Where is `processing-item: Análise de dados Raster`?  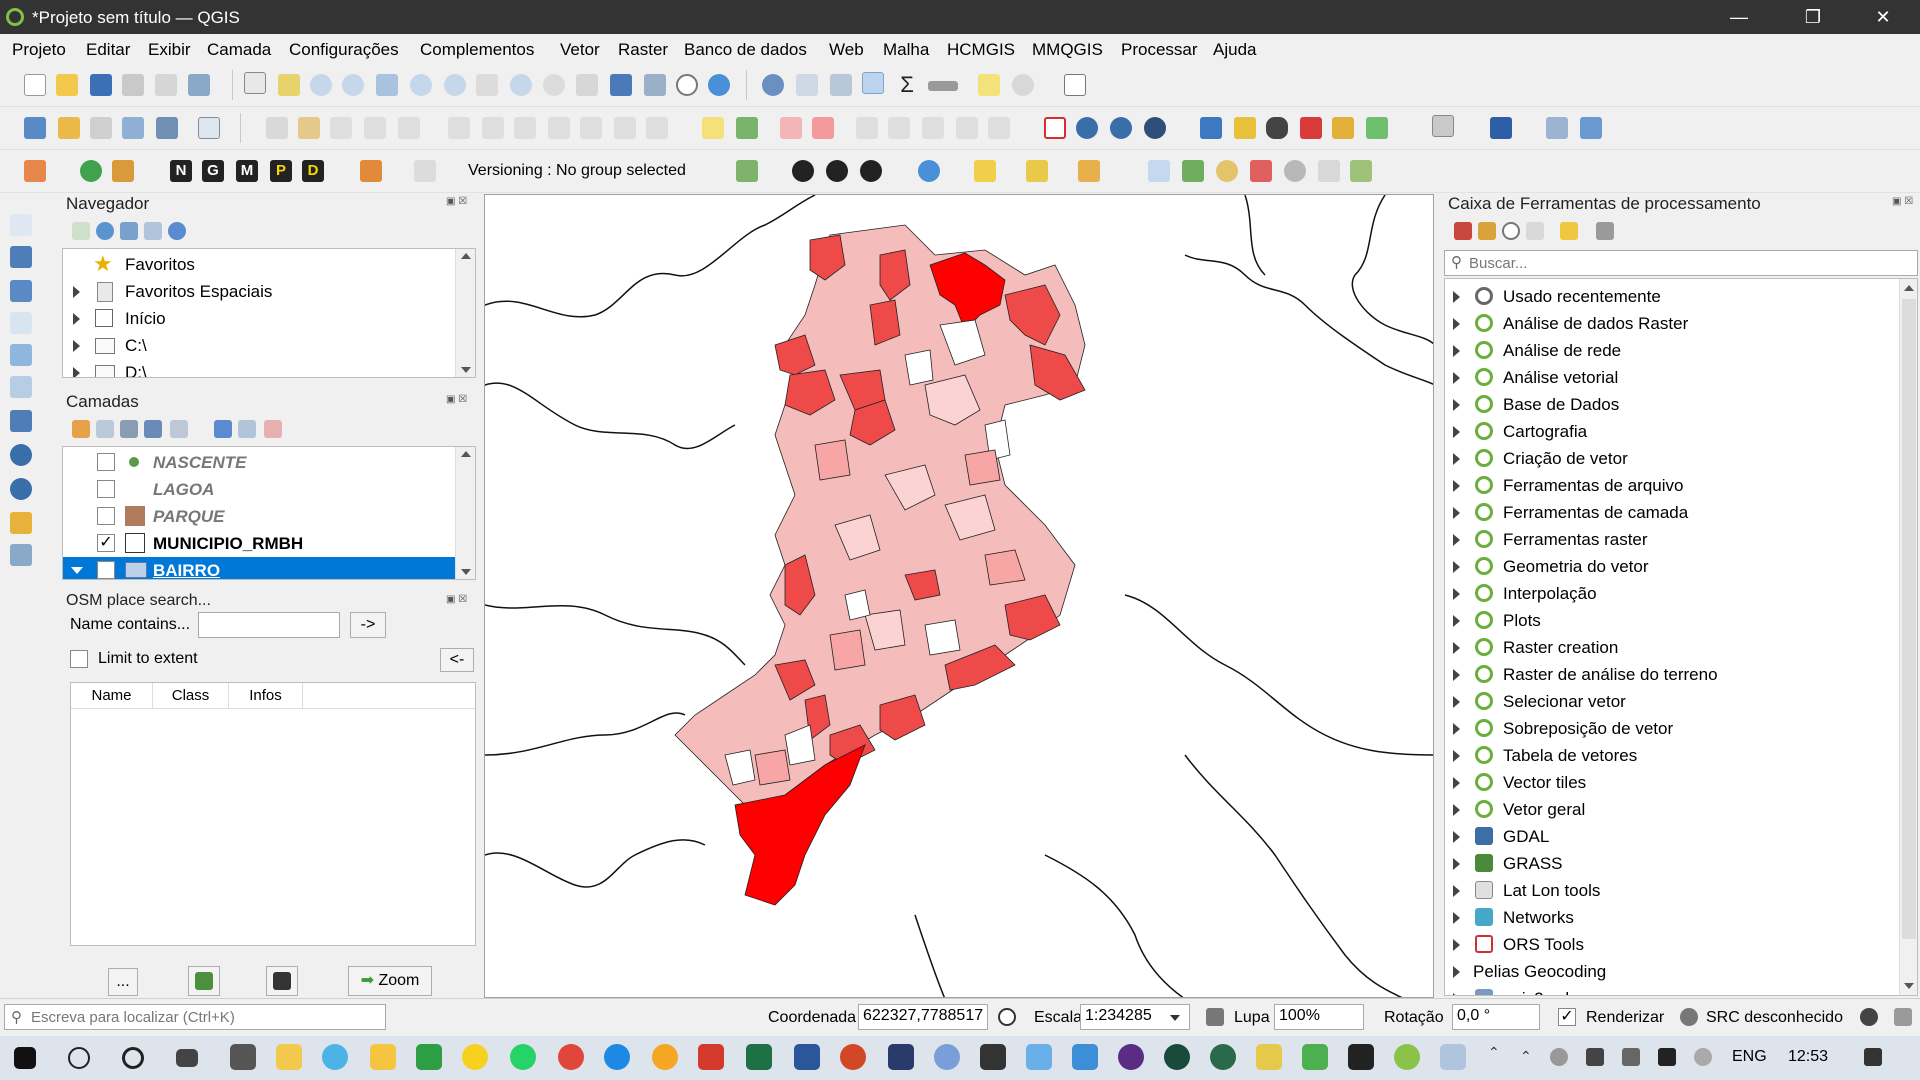 processing-item: Análise de dados Raster is located at coordinates (1671, 323).